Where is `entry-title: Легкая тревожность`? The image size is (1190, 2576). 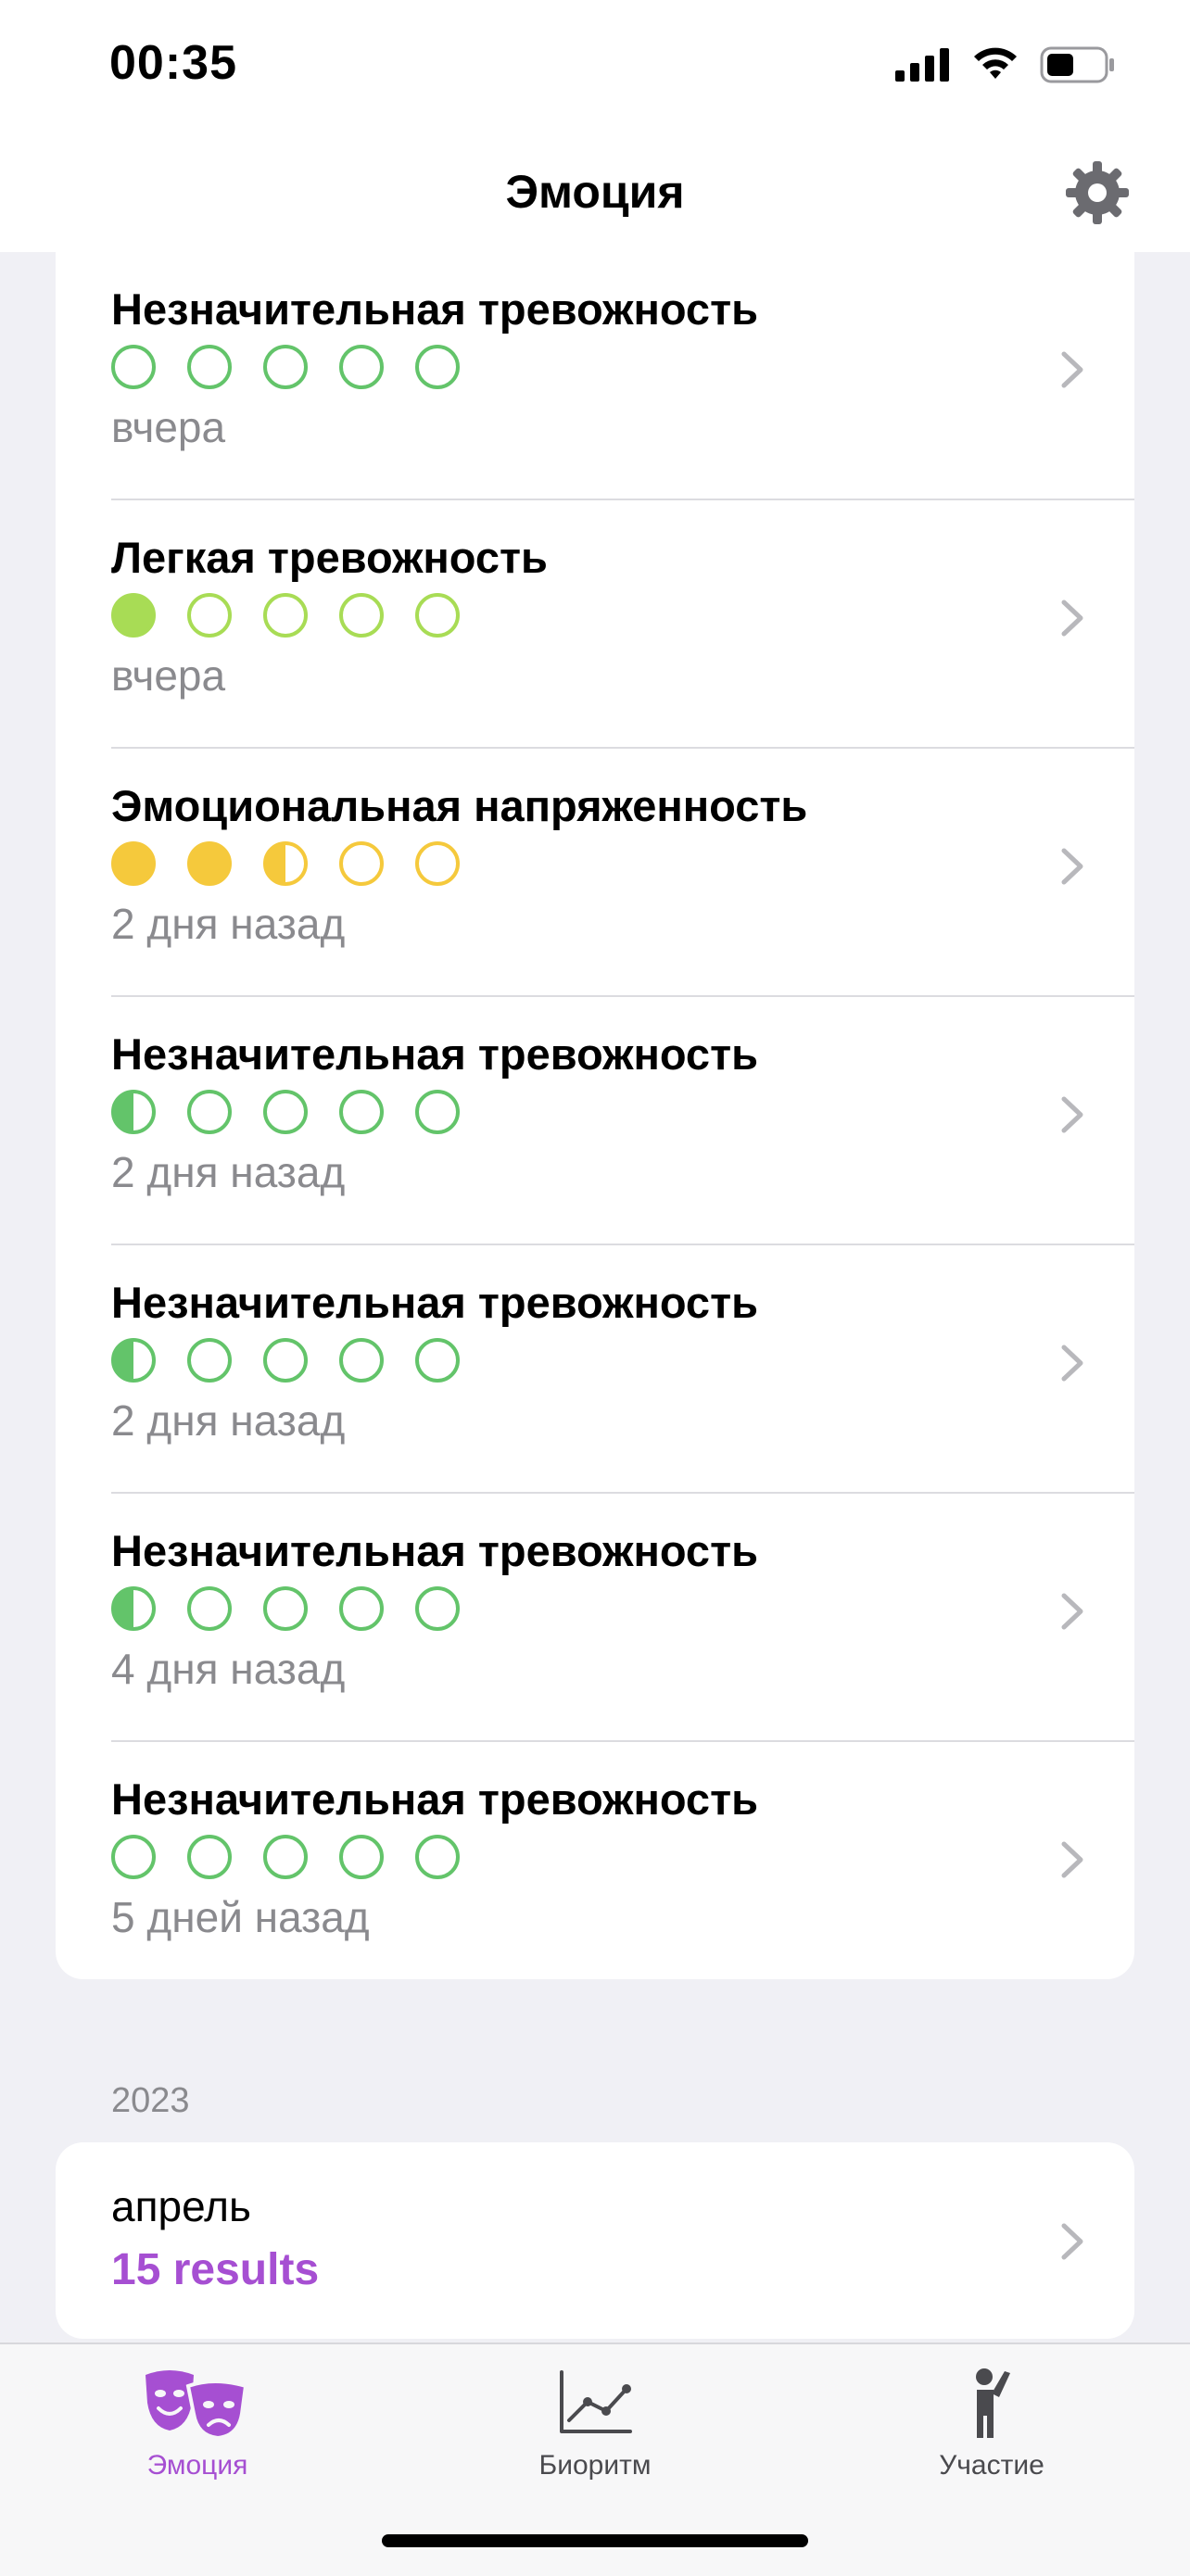
entry-title: Легкая тревожность is located at coordinates (329, 557).